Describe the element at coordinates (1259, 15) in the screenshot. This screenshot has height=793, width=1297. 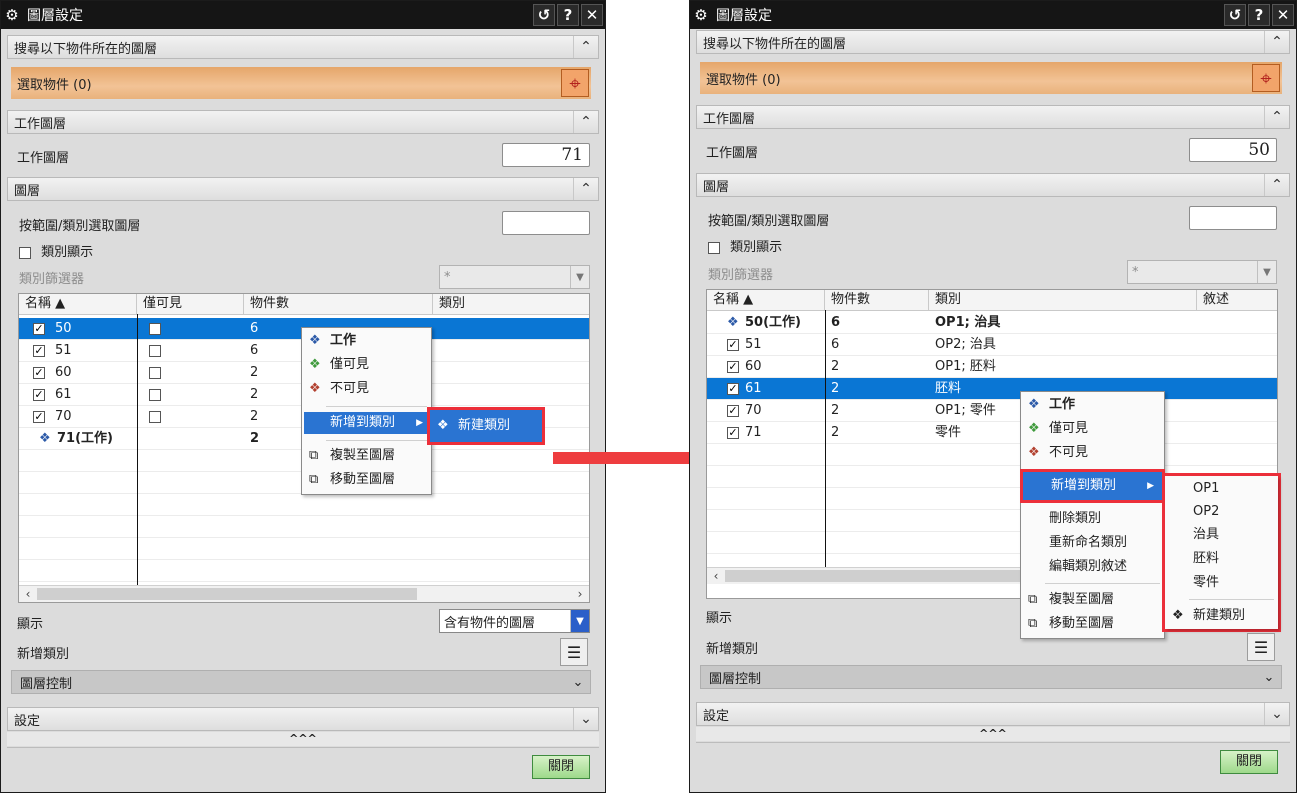
I see `help-button: ?` at that location.